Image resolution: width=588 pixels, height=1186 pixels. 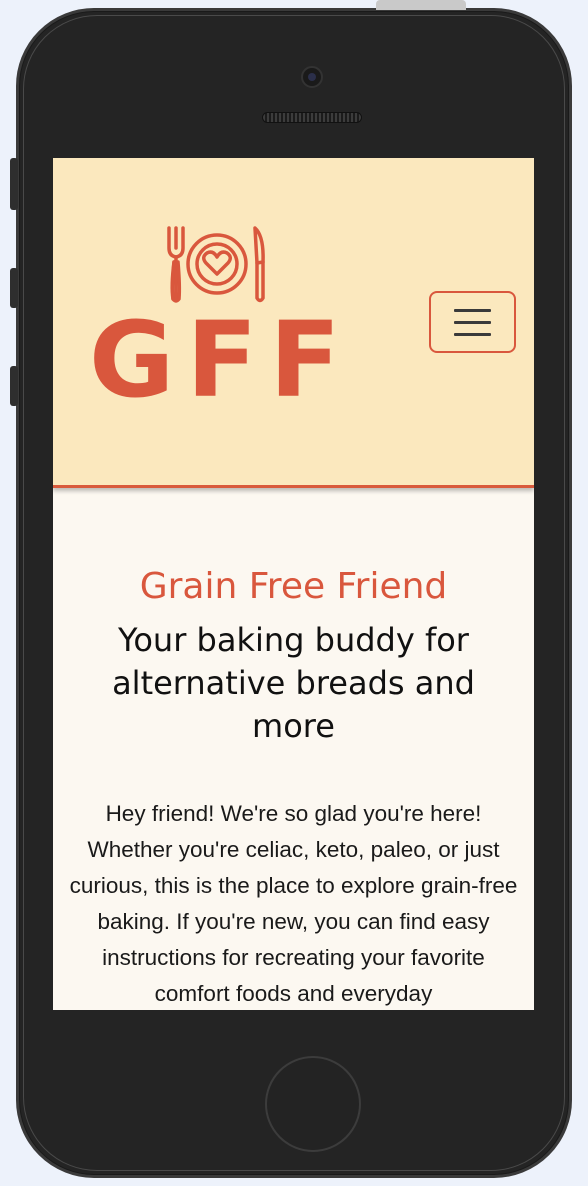 What do you see at coordinates (312, 77) in the screenshot?
I see `front-camera` at bounding box center [312, 77].